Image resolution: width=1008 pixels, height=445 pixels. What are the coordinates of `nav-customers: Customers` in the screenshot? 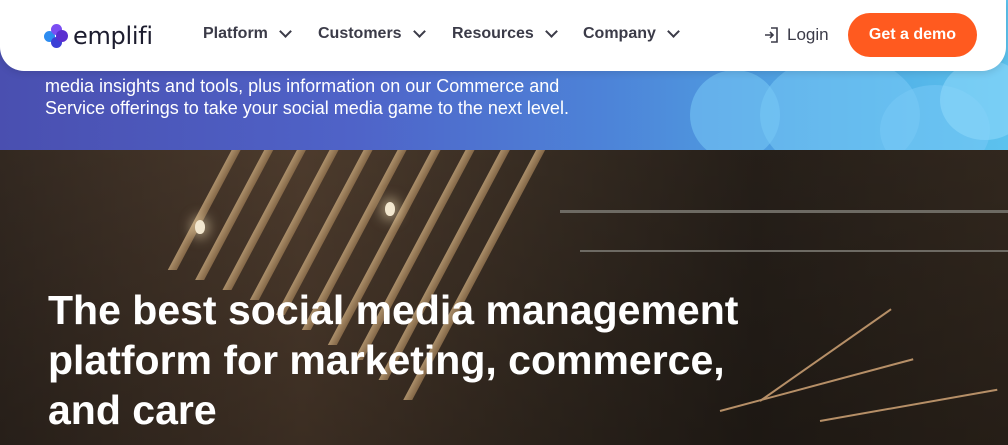 It's located at (372, 34).